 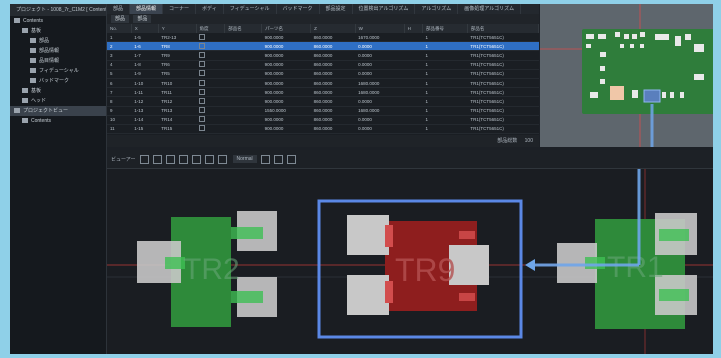 What do you see at coordinates (265, 159) in the screenshot?
I see `layer-icon` at bounding box center [265, 159].